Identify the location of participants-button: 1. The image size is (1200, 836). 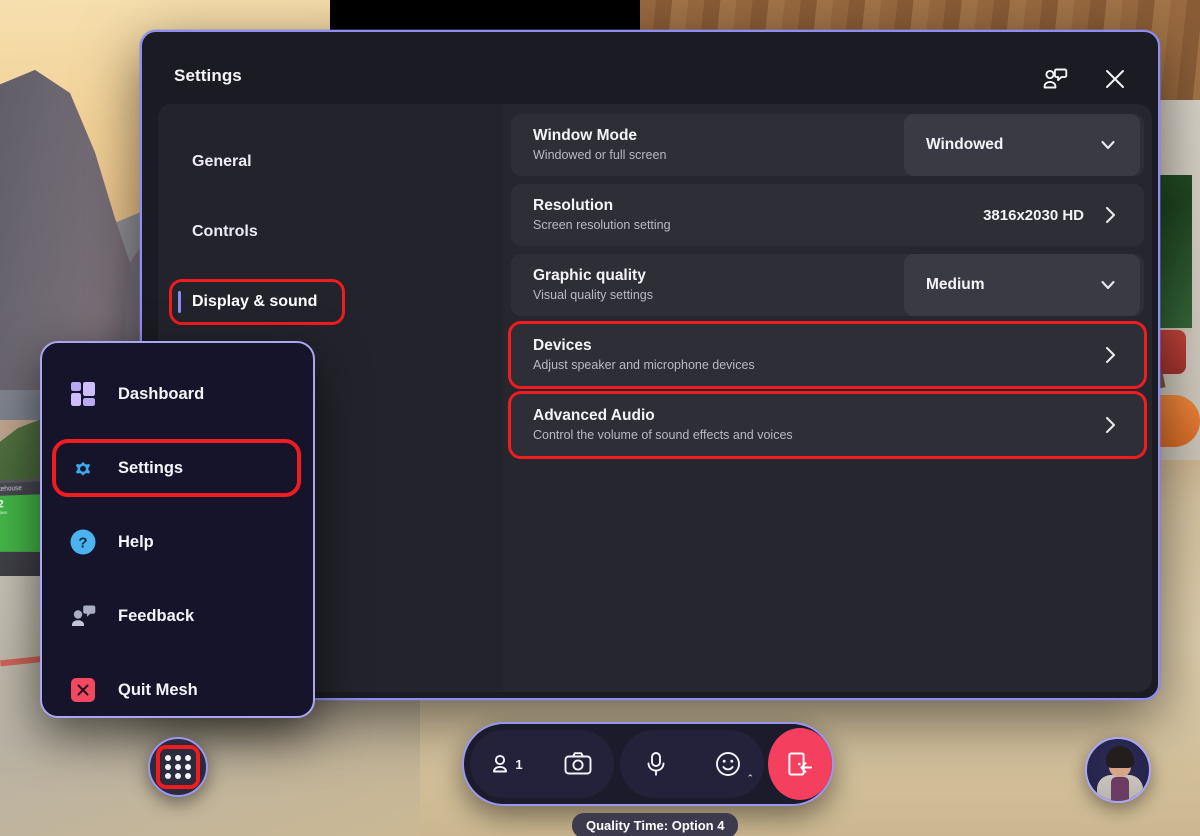
(506, 764).